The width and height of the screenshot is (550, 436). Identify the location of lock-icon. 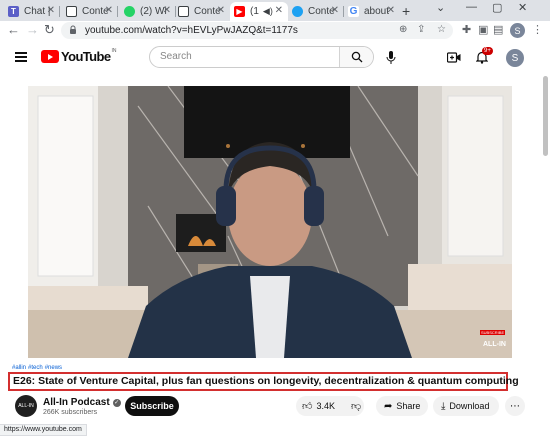
(73, 29).